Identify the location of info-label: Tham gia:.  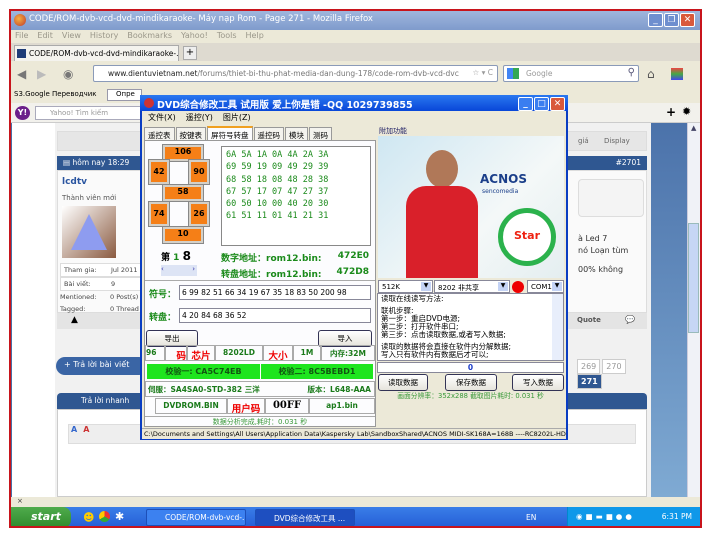
(80, 270).